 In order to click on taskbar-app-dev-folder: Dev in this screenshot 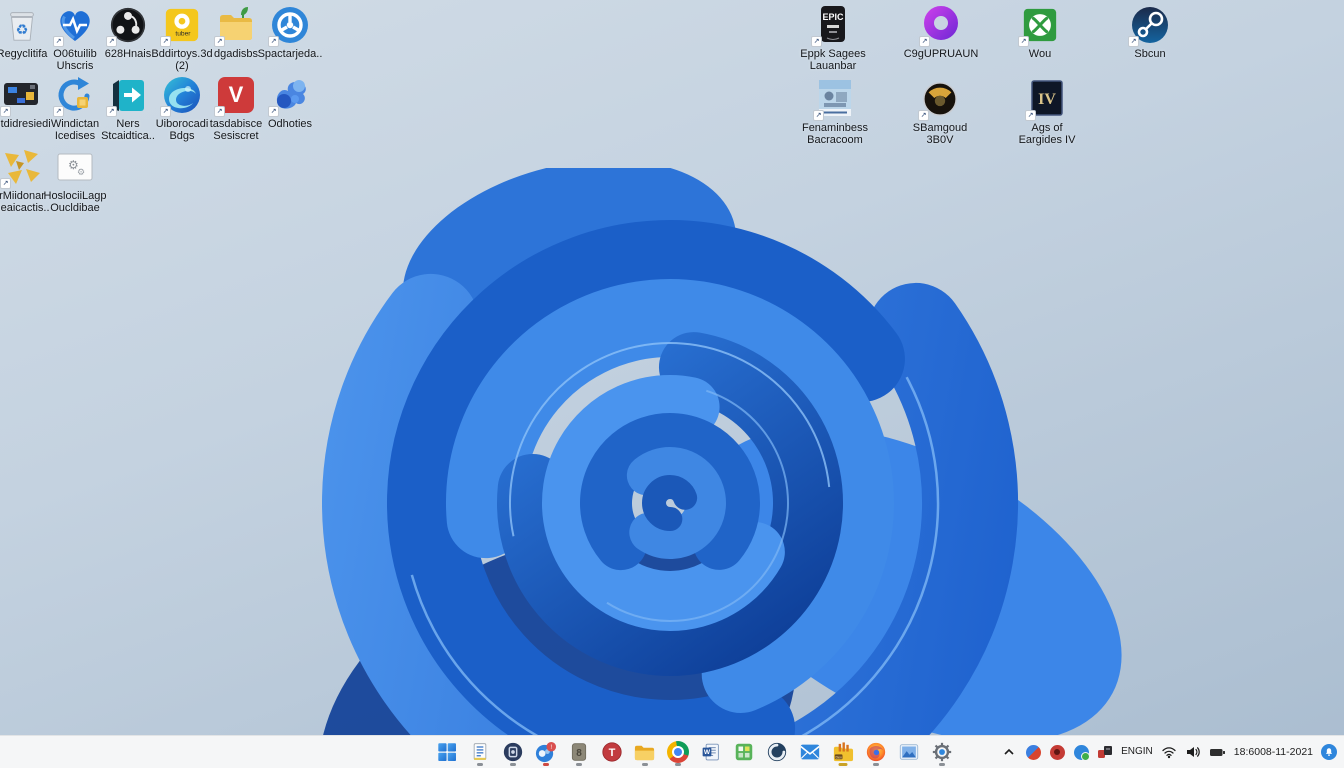, I will do `click(842, 752)`.